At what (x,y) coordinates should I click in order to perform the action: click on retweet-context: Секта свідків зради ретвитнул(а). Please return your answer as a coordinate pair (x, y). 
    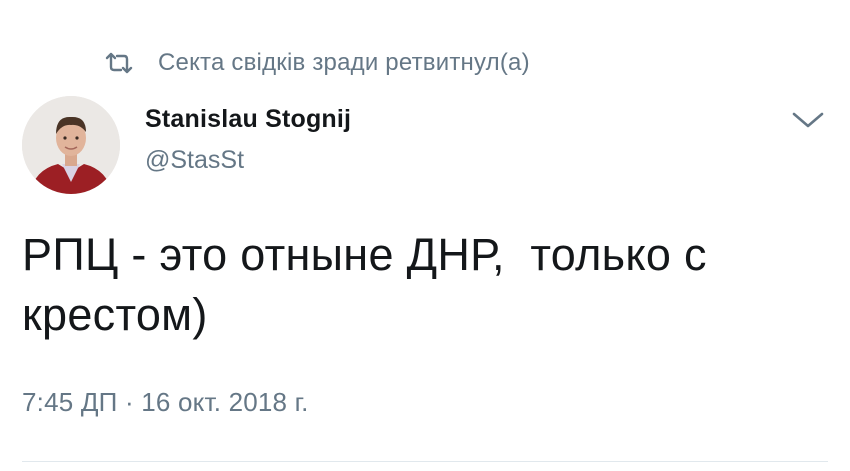
    Looking at the image, I should click on (317, 63).